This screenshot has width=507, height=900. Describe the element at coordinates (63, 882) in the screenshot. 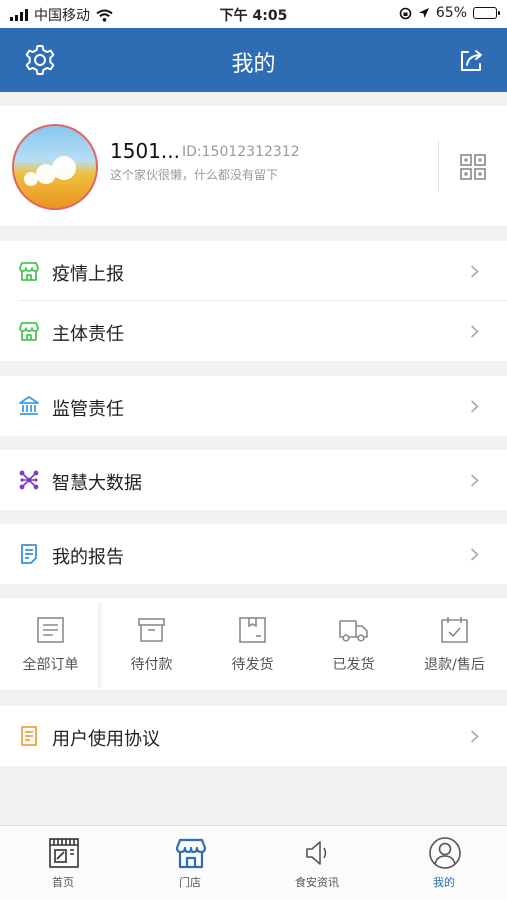

I see `tab-label: 首页` at that location.